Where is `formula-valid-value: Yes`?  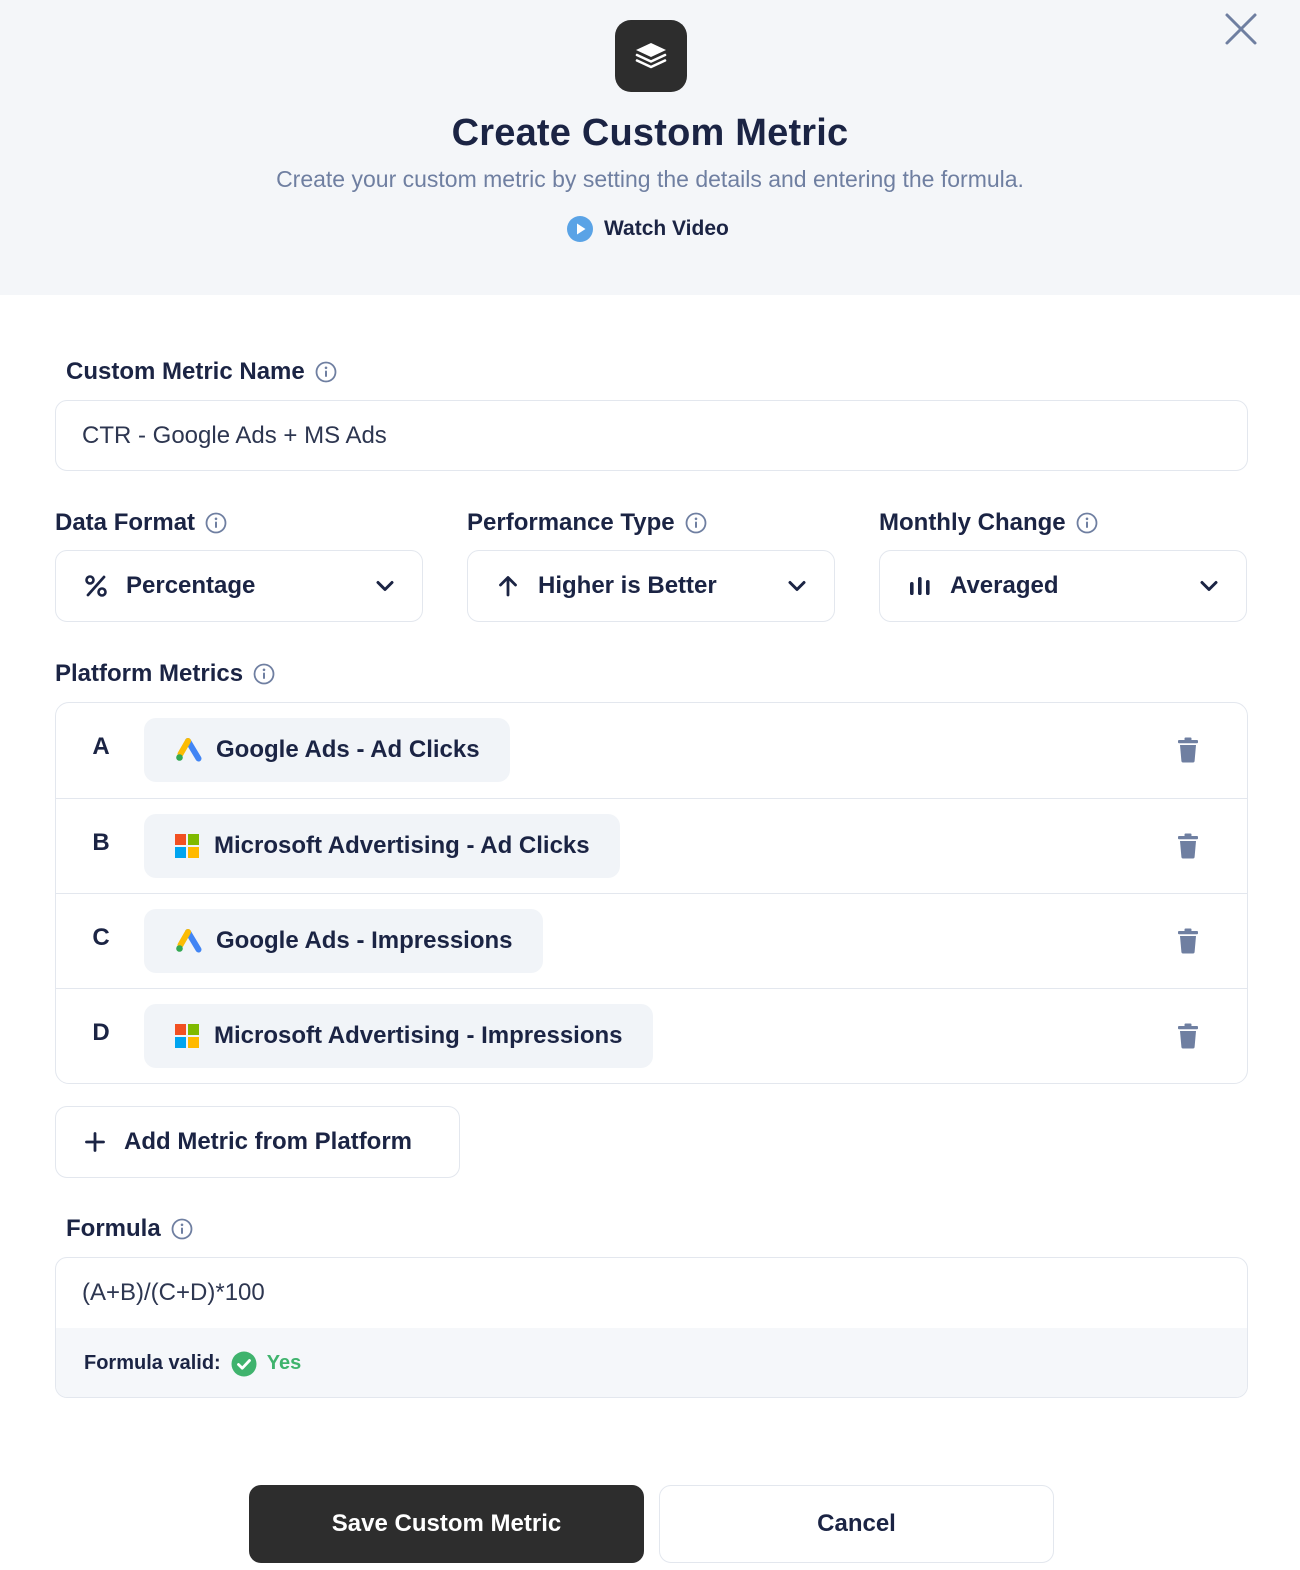
formula-valid-value: Yes is located at coordinates (284, 1363).